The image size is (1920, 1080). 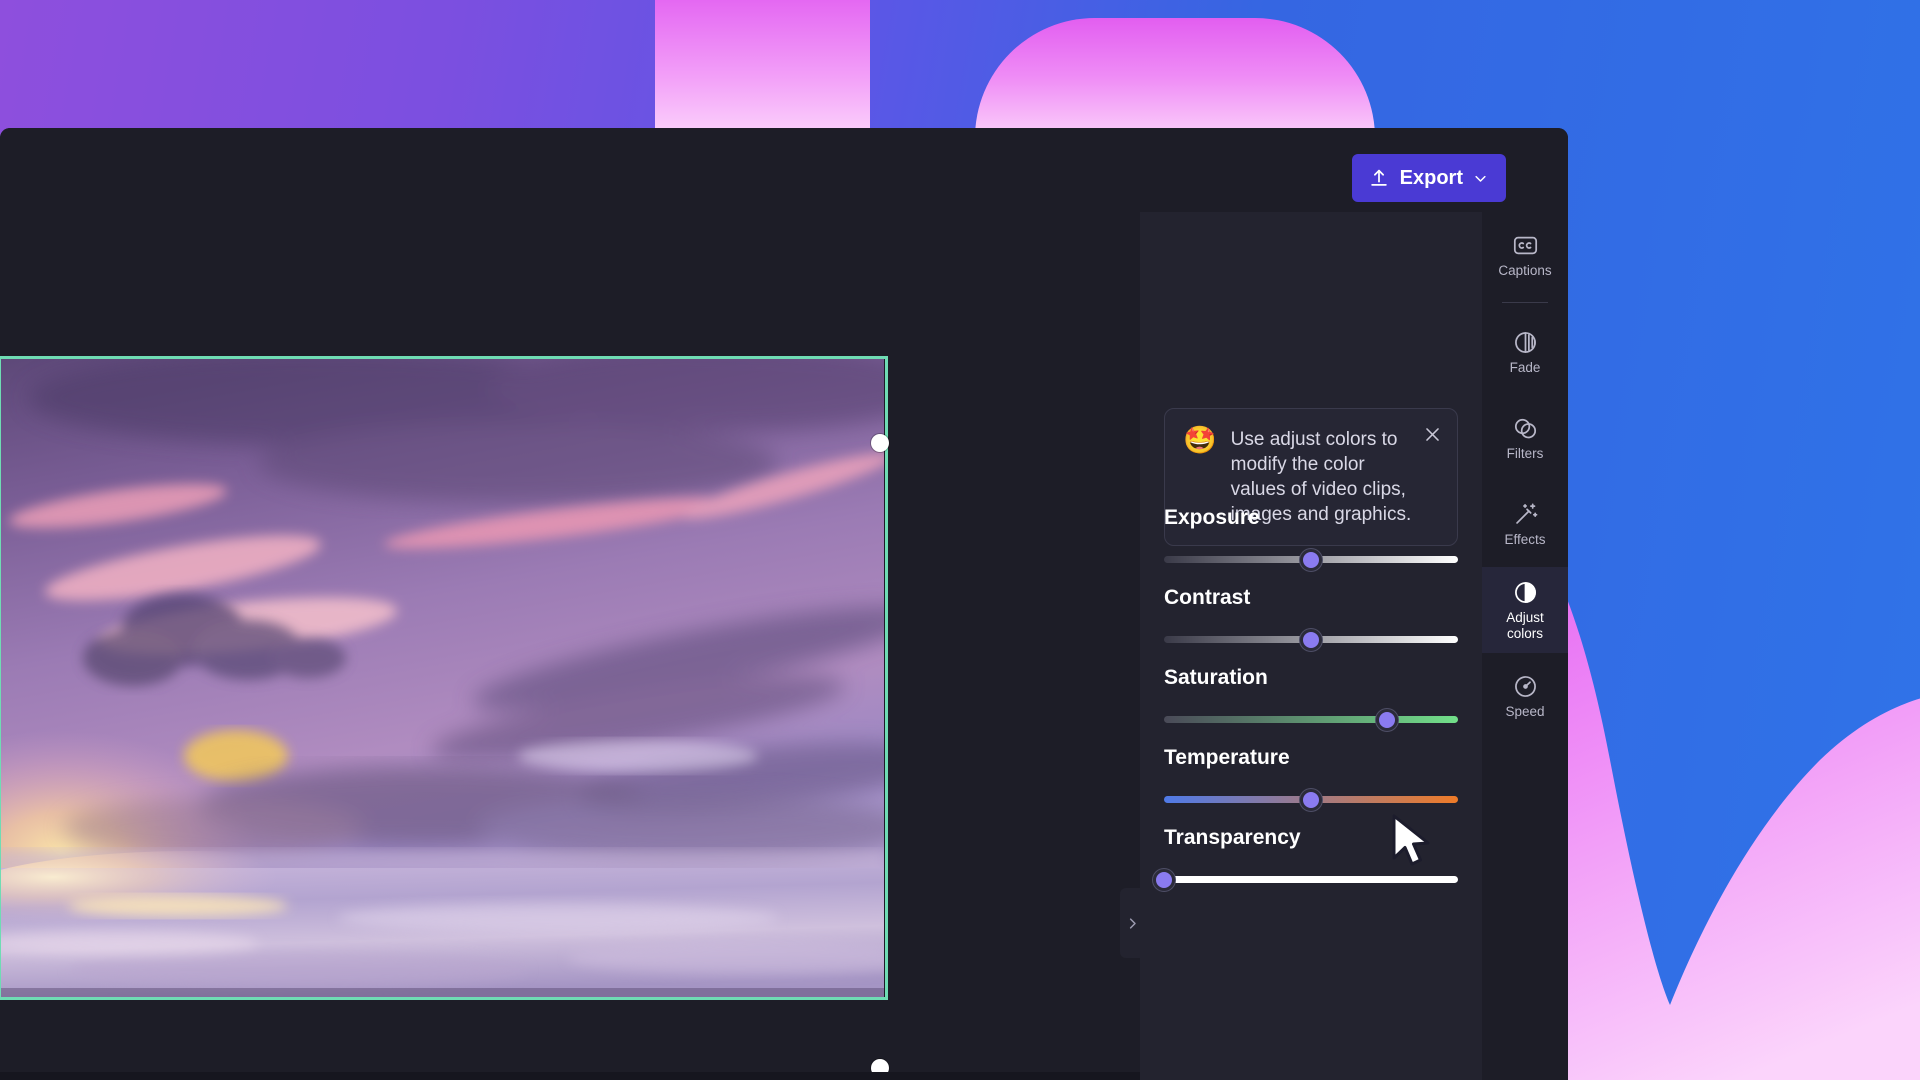 I want to click on close-icon, so click(x=1432, y=434).